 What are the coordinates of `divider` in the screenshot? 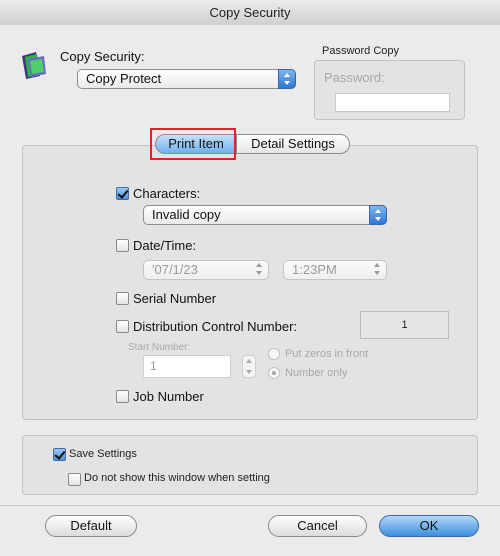 It's located at (250, 505).